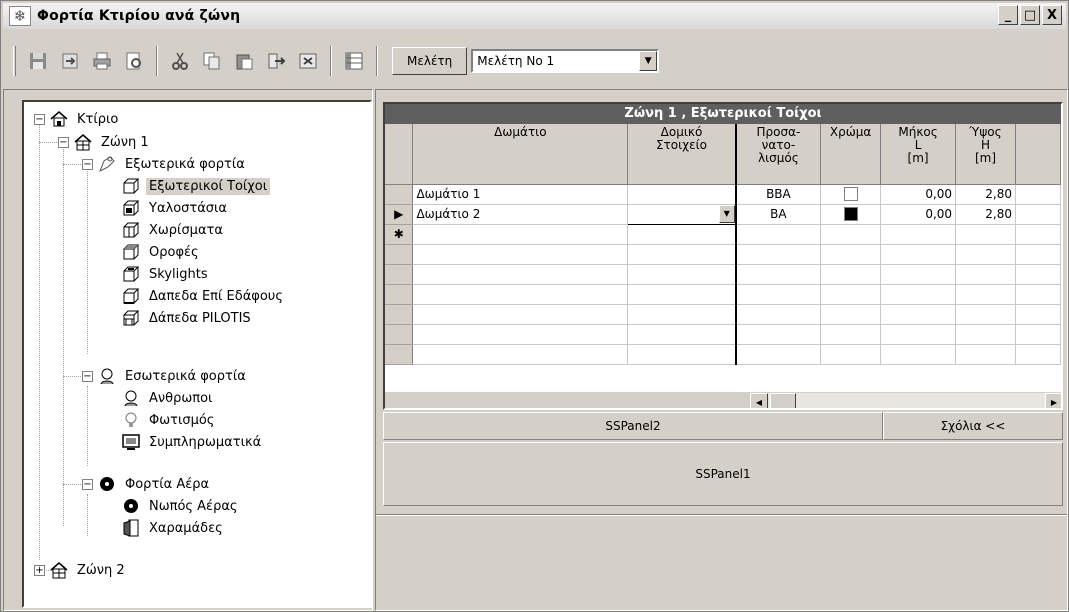 This screenshot has height=612, width=1069. I want to click on tree-node-external-walls: Εξωτερικοί Τοίχοι, so click(196, 186).